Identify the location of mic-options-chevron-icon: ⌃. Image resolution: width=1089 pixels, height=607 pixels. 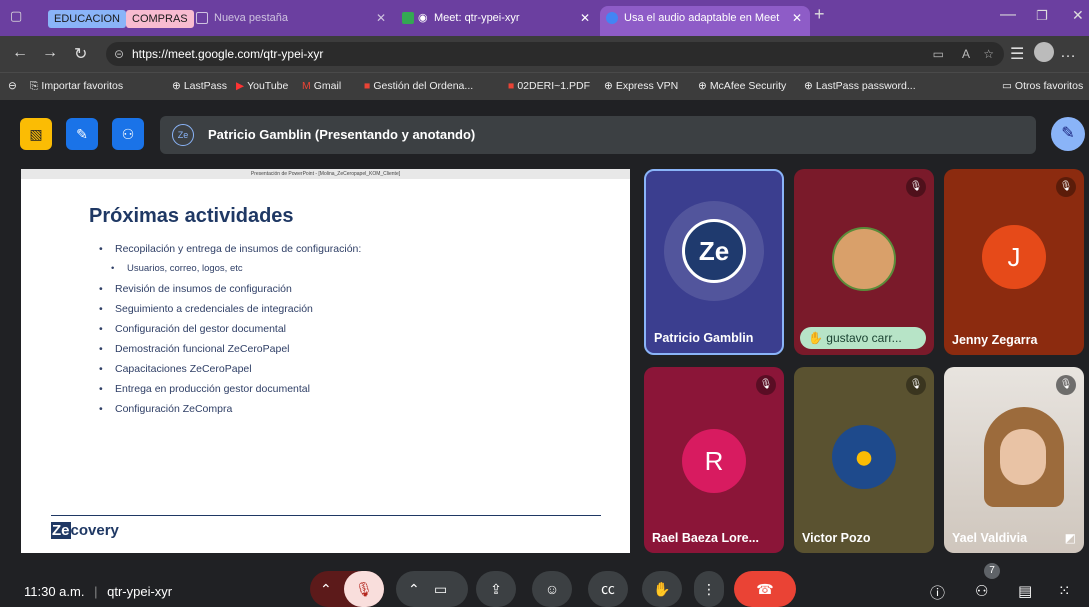
(326, 589).